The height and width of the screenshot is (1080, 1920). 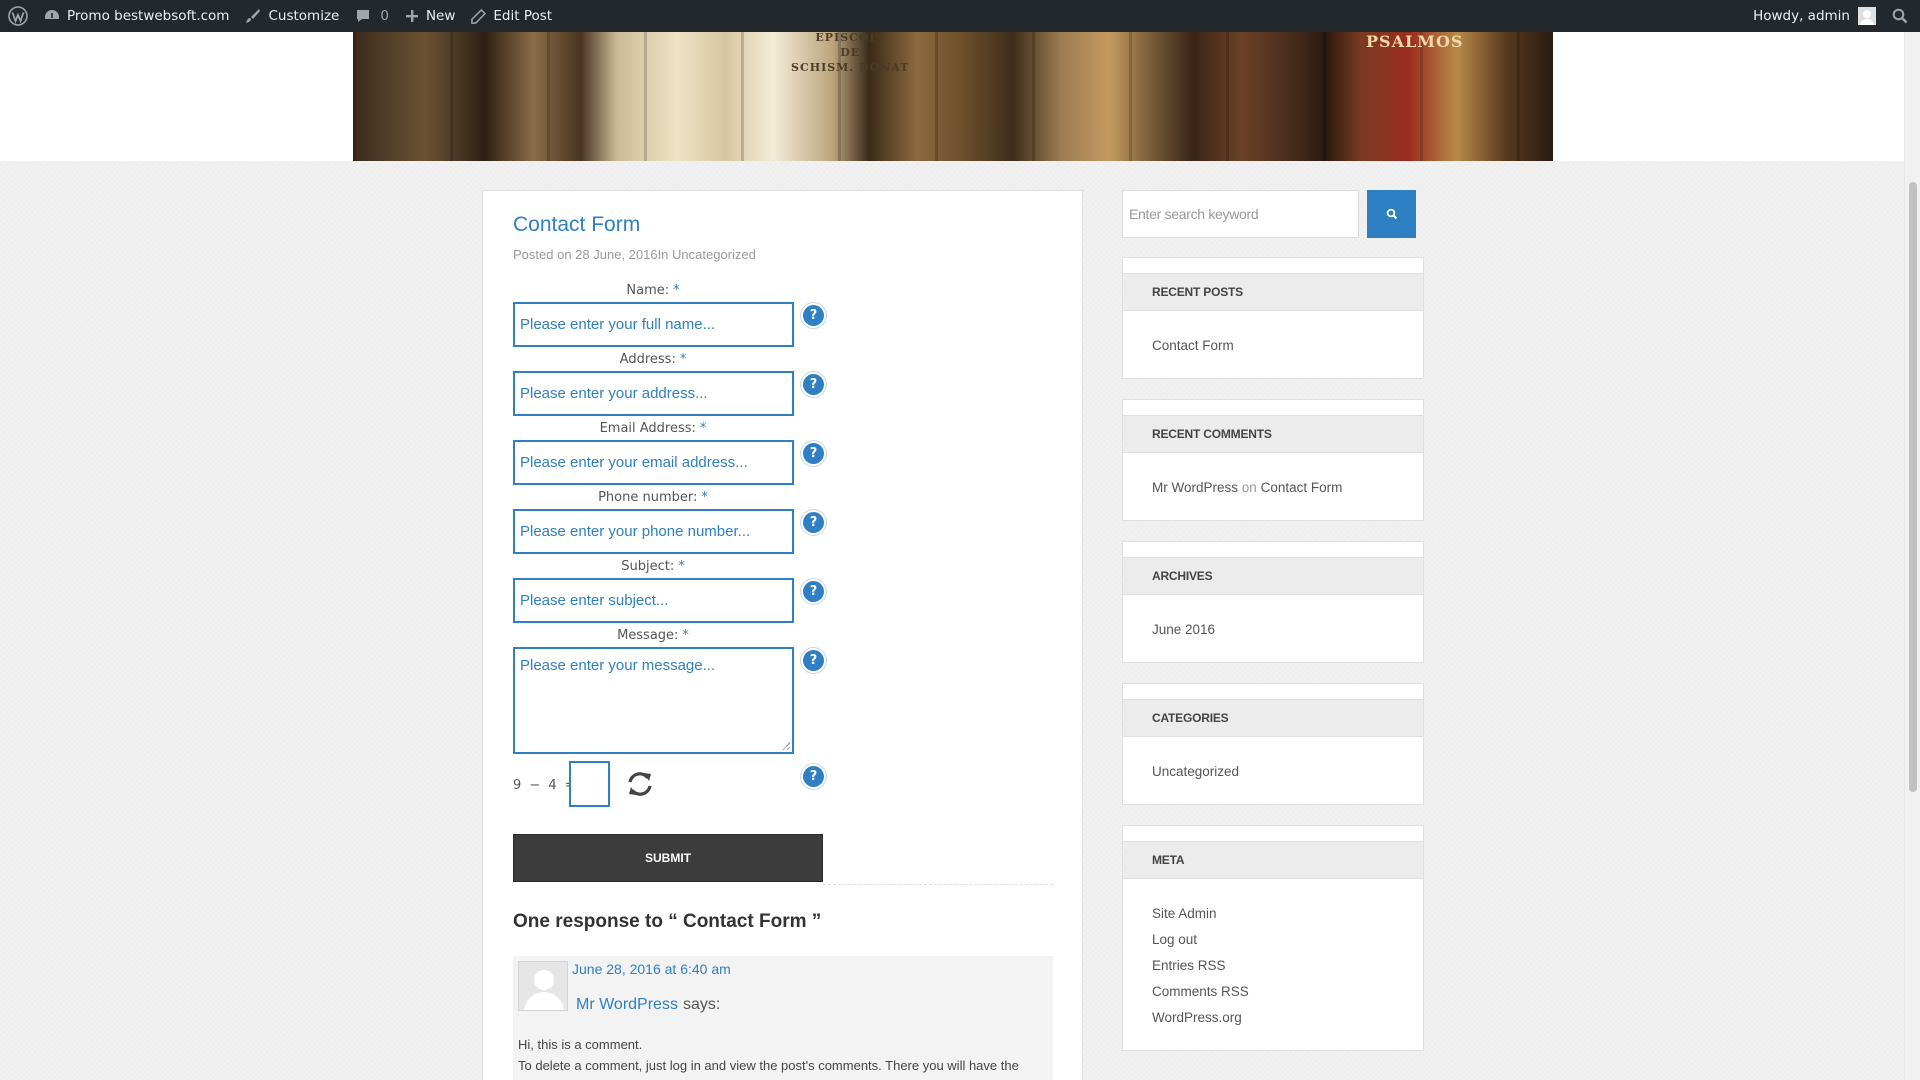 What do you see at coordinates (52, 14) in the screenshot?
I see `dashboard-icon` at bounding box center [52, 14].